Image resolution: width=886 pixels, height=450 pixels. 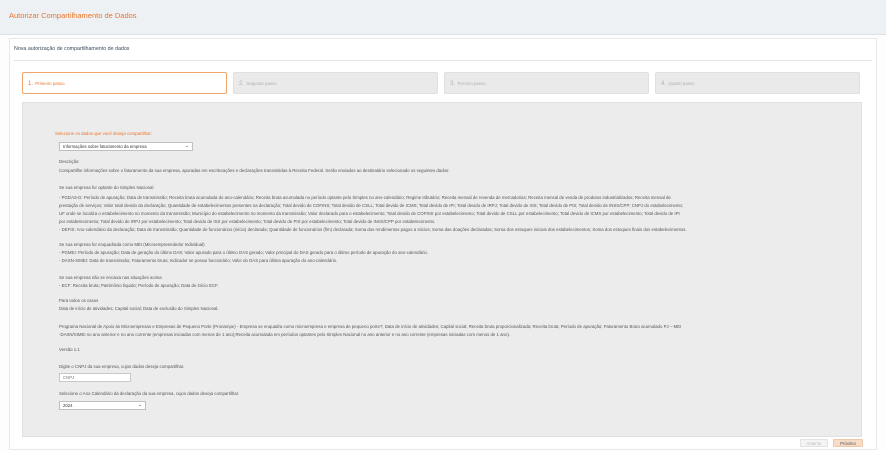 I want to click on step-label: Terceiro passo, so click(x=471, y=83).